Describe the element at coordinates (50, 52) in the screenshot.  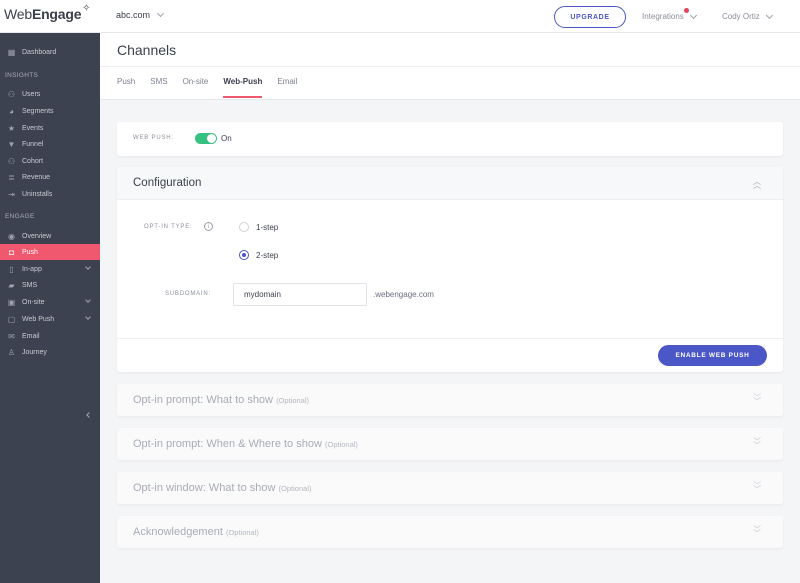
I see `sidebar-item-dashboard: ▦ Dashboard` at that location.